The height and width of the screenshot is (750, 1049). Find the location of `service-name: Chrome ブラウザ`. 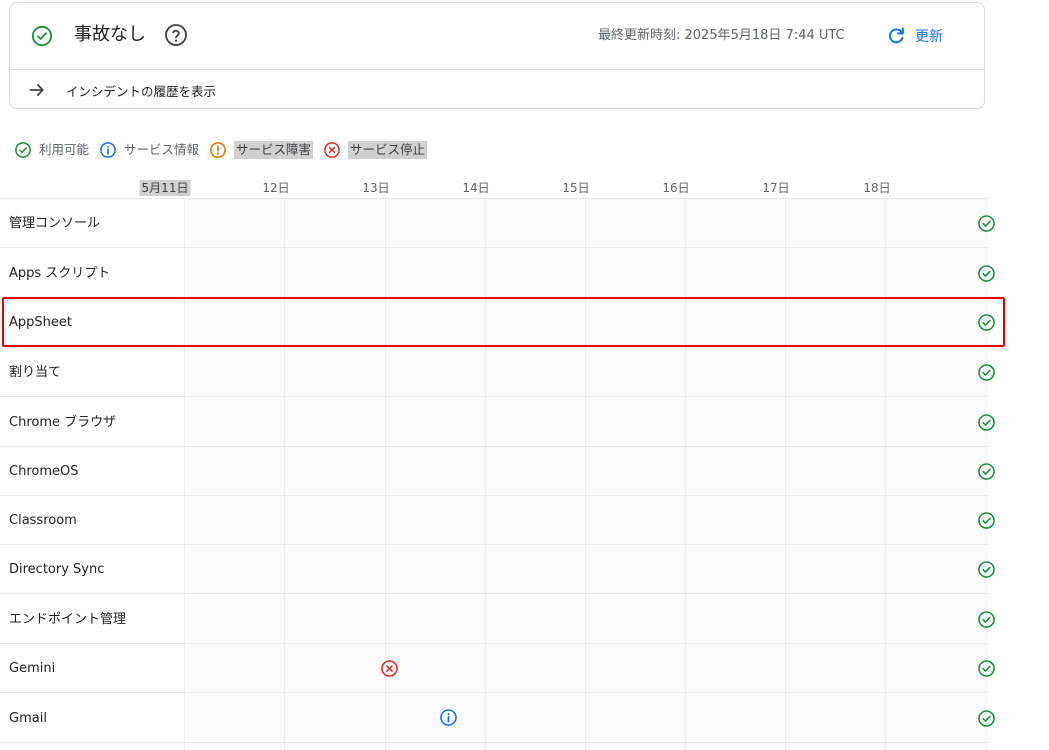

service-name: Chrome ブラウザ is located at coordinates (63, 422).